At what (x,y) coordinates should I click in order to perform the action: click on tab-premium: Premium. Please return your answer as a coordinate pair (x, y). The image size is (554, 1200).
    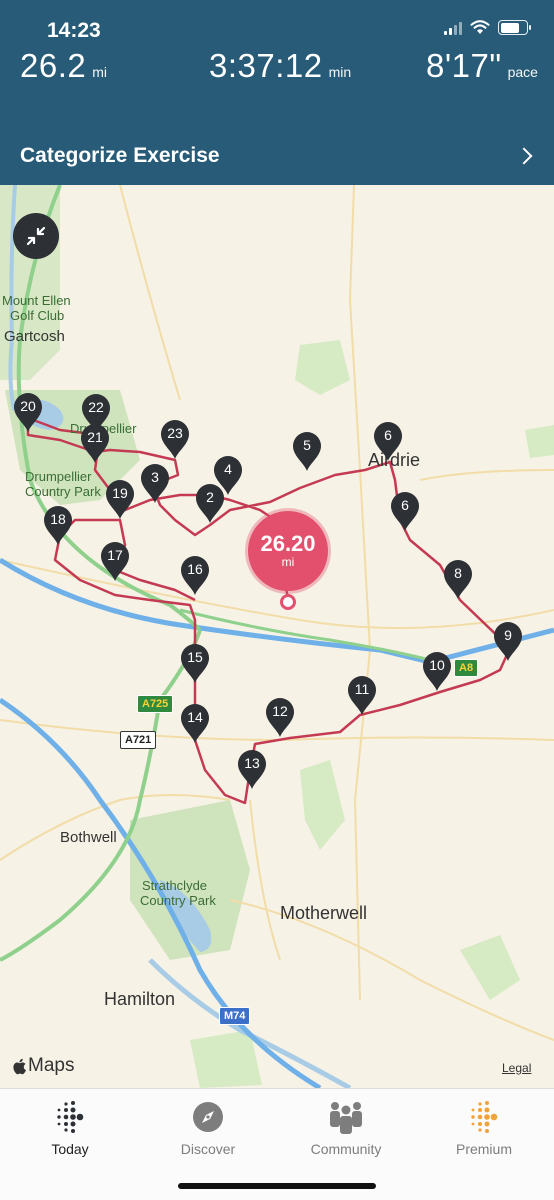
    Looking at the image, I should click on (484, 1128).